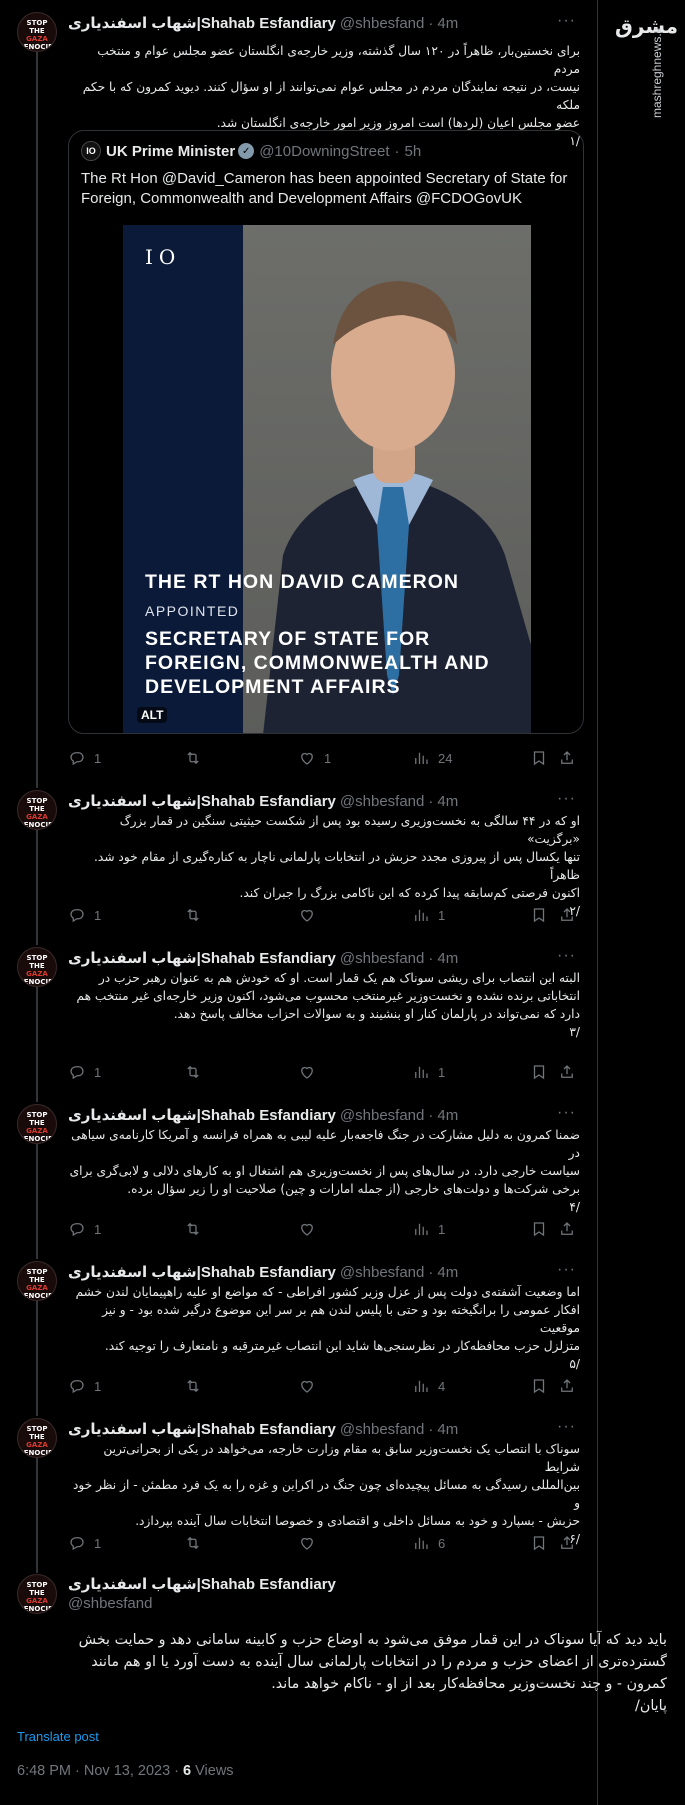  What do you see at coordinates (314, 758) in the screenshot?
I see `like-button: 1` at bounding box center [314, 758].